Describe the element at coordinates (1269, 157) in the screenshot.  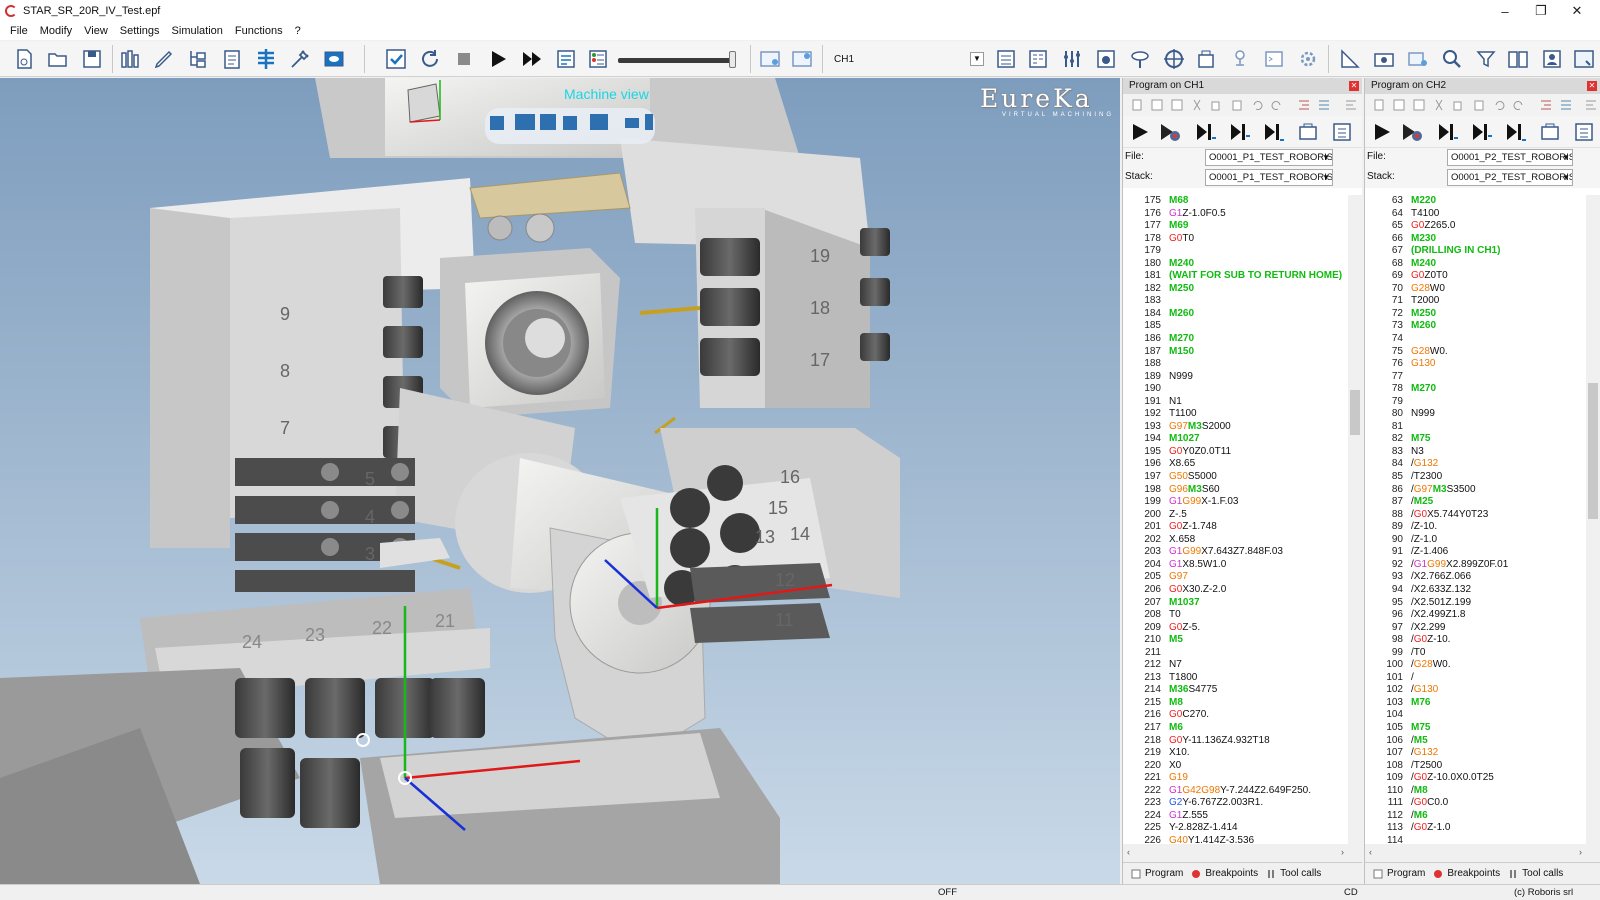
I see `file-select: O0001_P1_TEST_ROBORIS ▼` at that location.